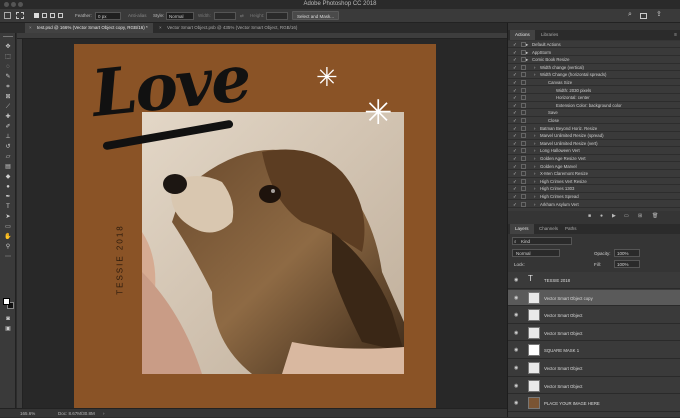 The width and height of the screenshot is (680, 418). I want to click on swap-icon: ⇄, so click(242, 16).